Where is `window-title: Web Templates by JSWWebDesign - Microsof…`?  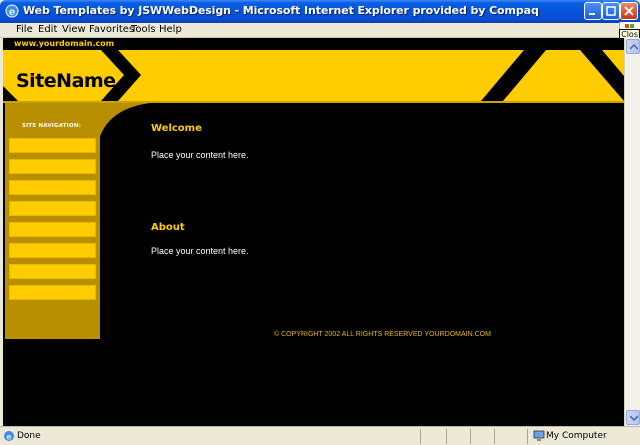
window-title: Web Templates by JSWWebDesign - Microsof… is located at coordinates (281, 10).